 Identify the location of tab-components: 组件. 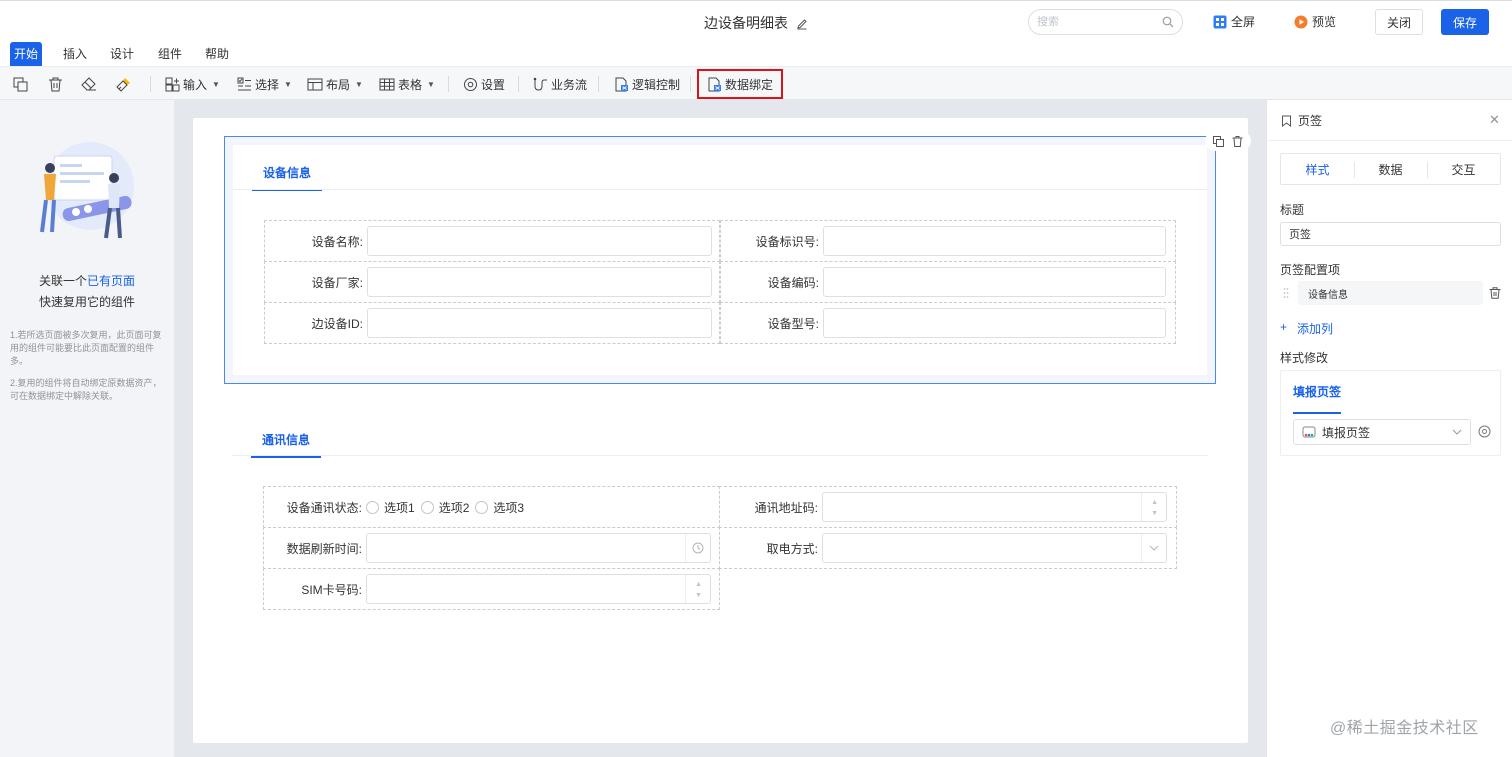
(170, 54).